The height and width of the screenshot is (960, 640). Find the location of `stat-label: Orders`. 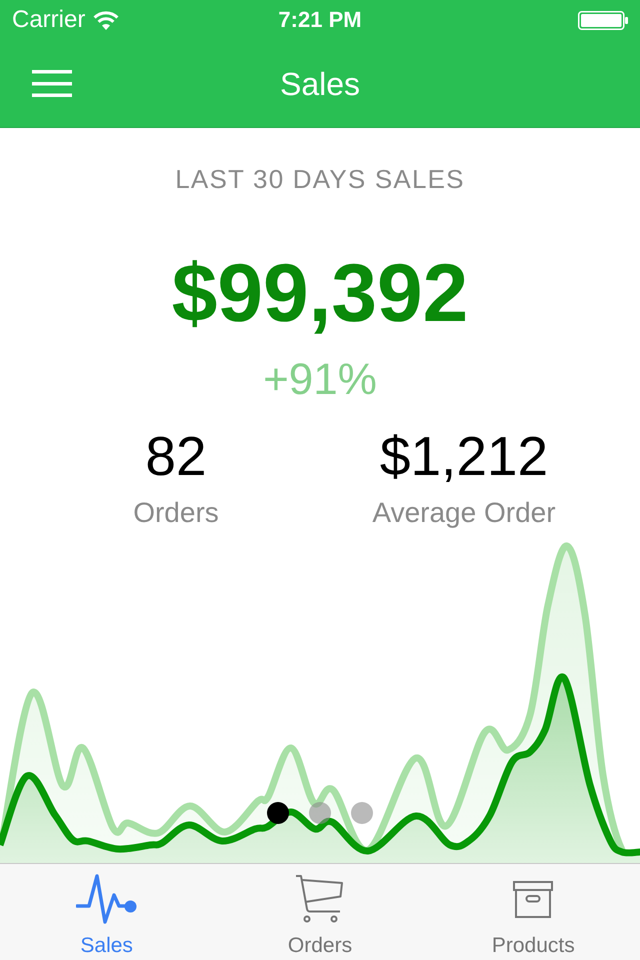

stat-label: Orders is located at coordinates (176, 513).